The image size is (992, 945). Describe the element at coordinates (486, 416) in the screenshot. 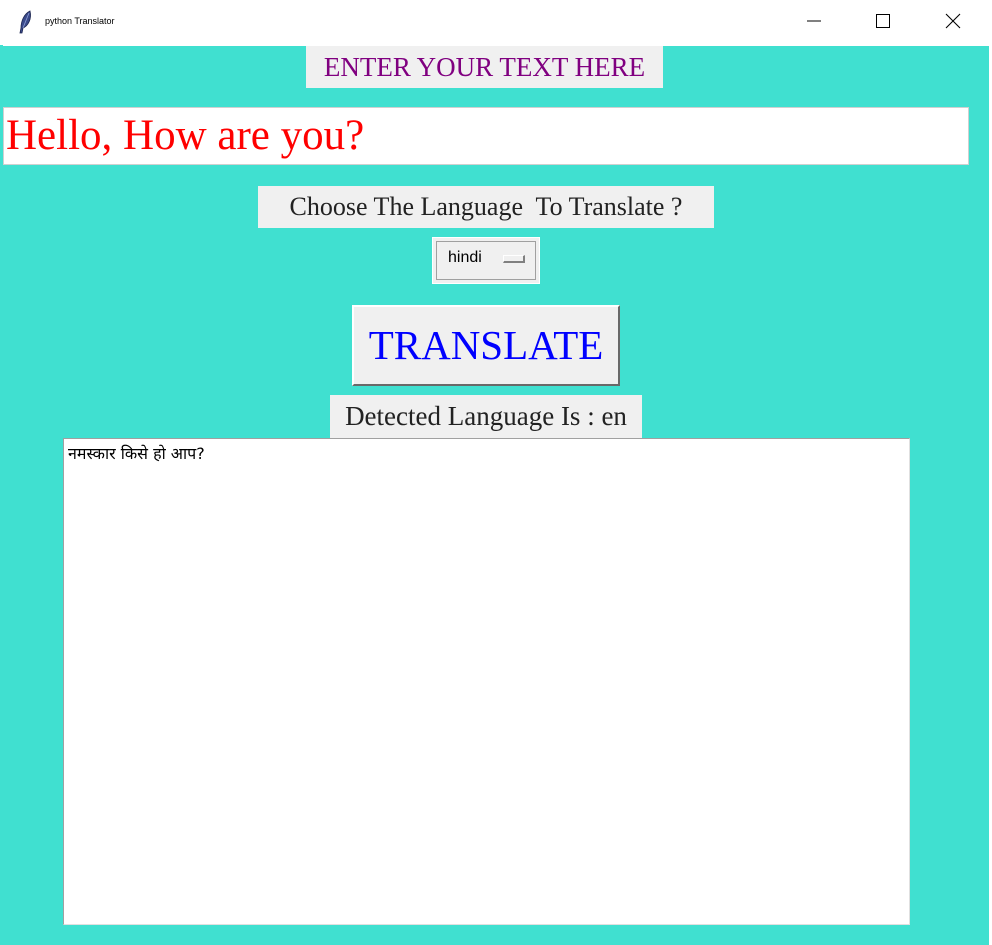

I see `detected-language-label: Detected Language Is : en` at that location.